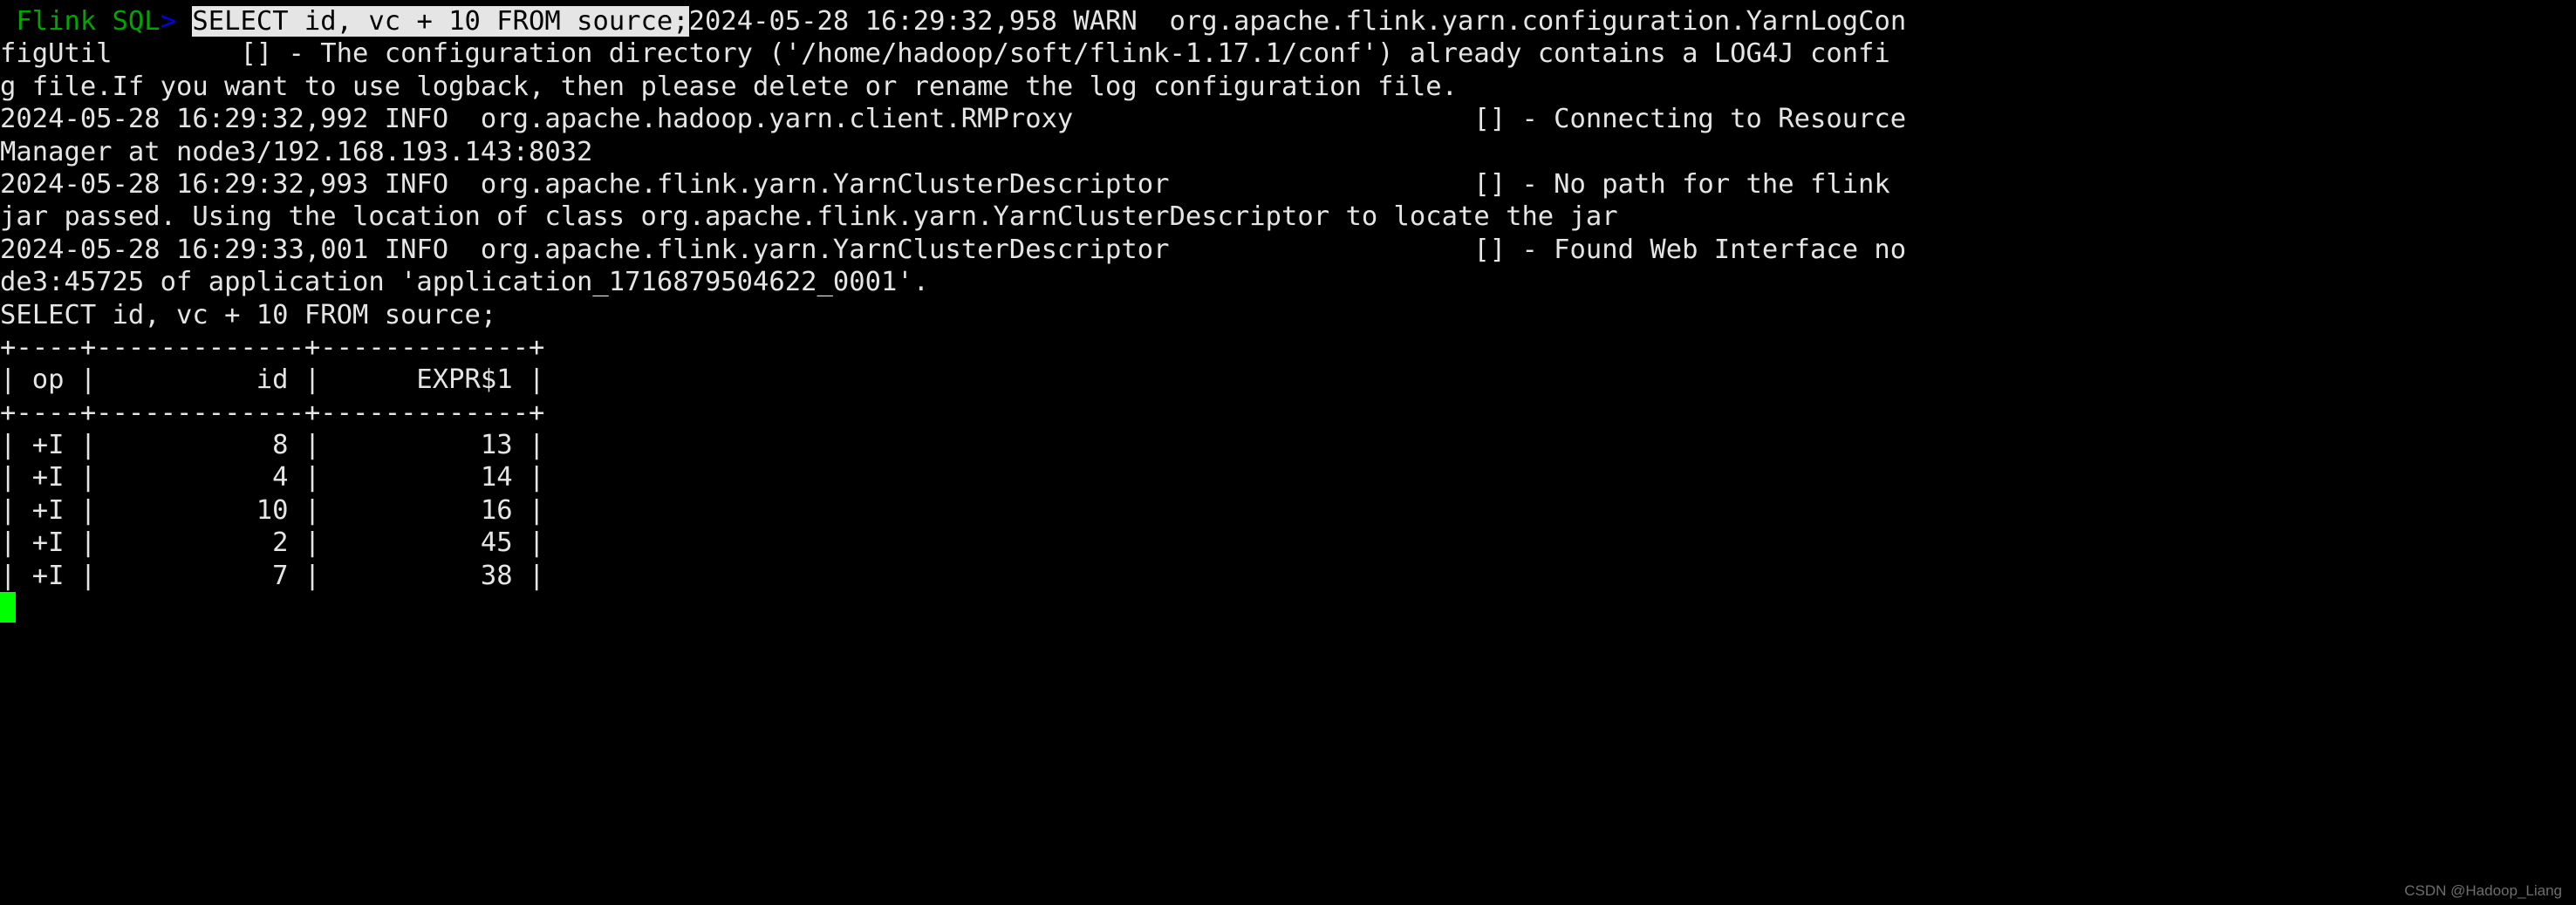 This screenshot has width=2576, height=905. What do you see at coordinates (272, 510) in the screenshot?
I see `table-row: | +I | 10 | 16 |` at bounding box center [272, 510].